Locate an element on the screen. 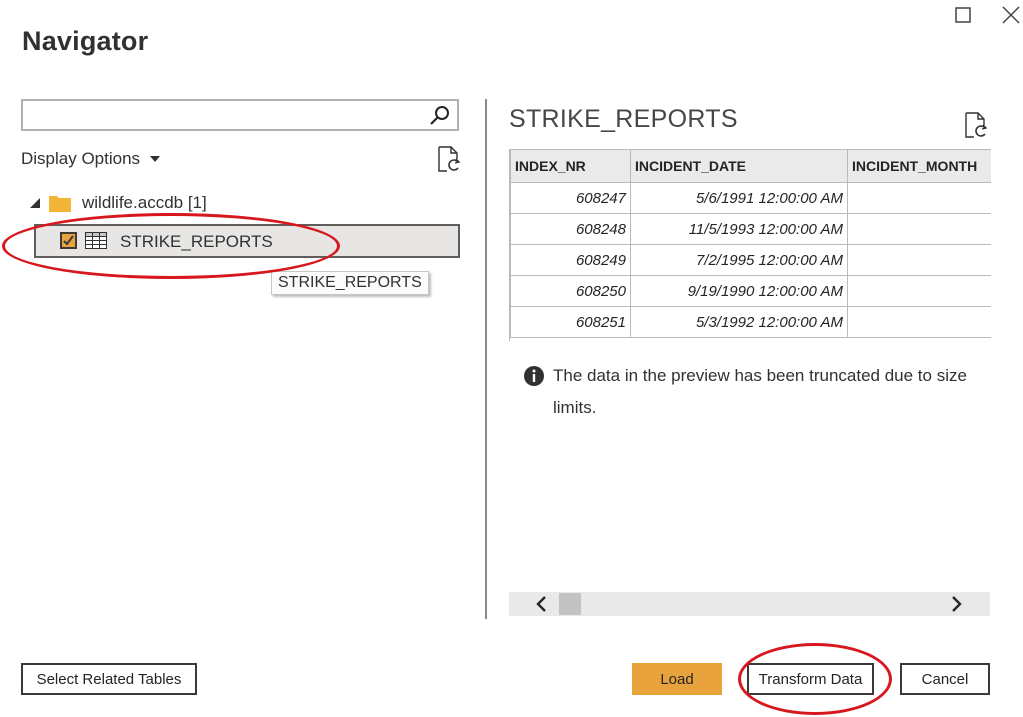  transform-data-button: Transform Data is located at coordinates (810, 679).